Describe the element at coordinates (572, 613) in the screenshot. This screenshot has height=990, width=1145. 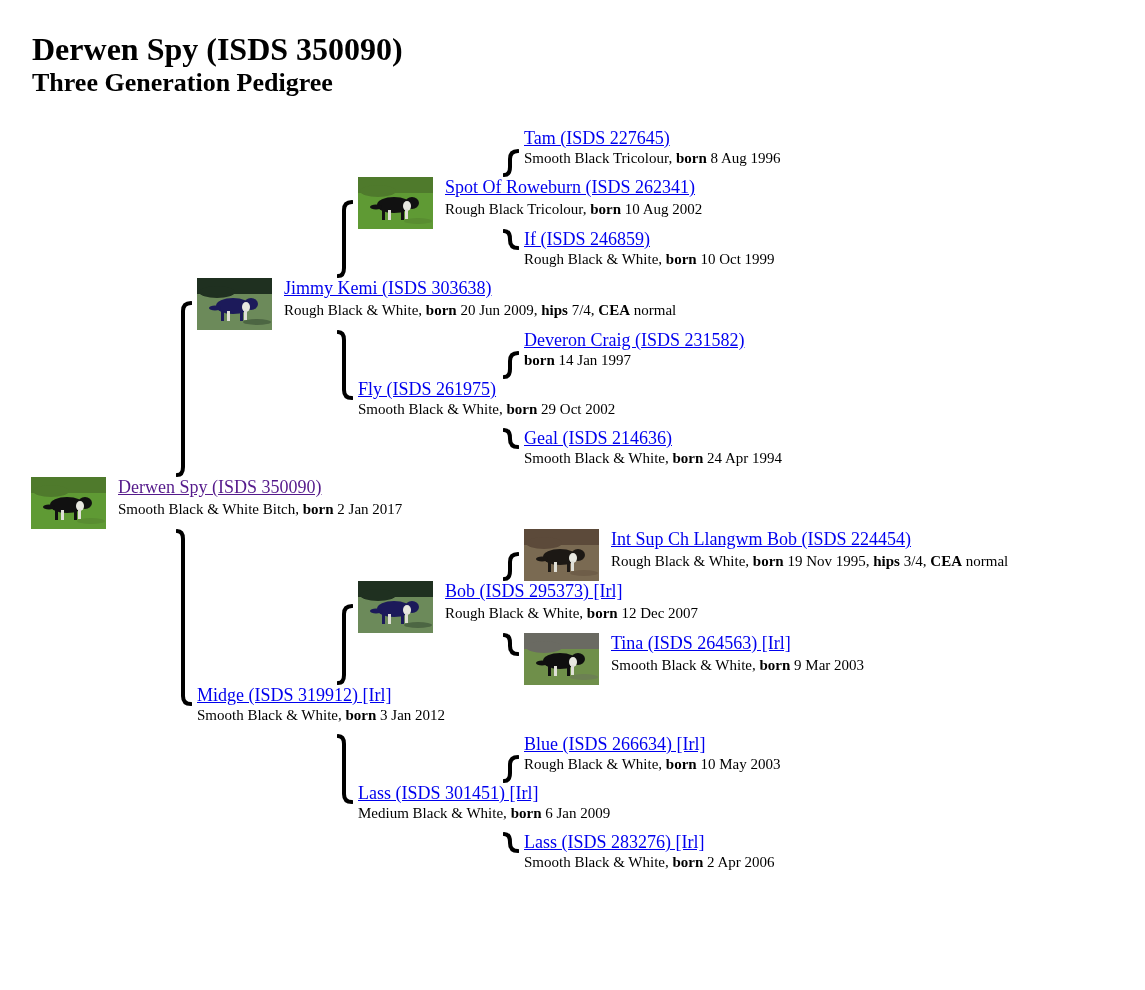
I see `dog-details: Rough Black & White, born 12 Dec 2007` at that location.